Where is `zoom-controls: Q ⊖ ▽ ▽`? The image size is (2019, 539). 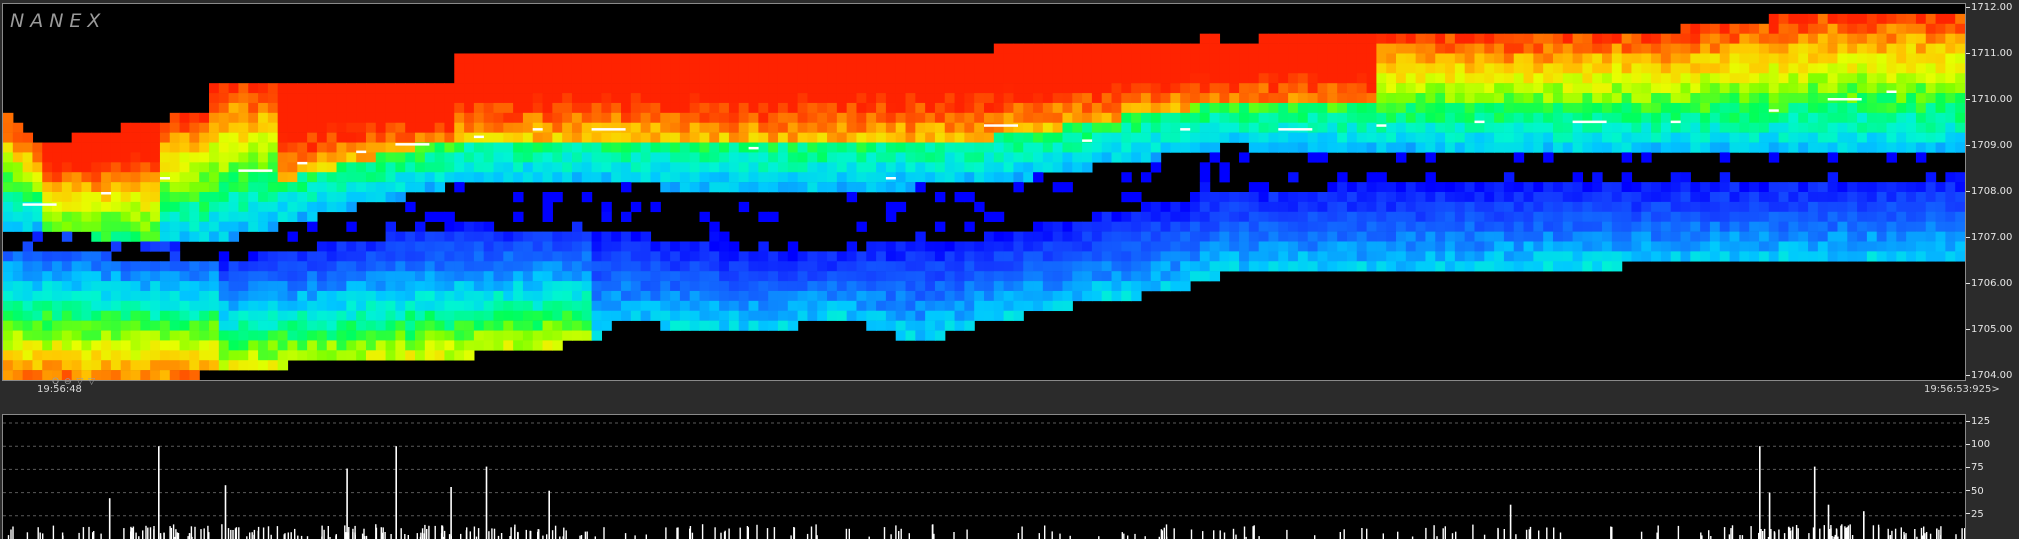 zoom-controls: Q ⊖ ▽ ▽ is located at coordinates (74, 382).